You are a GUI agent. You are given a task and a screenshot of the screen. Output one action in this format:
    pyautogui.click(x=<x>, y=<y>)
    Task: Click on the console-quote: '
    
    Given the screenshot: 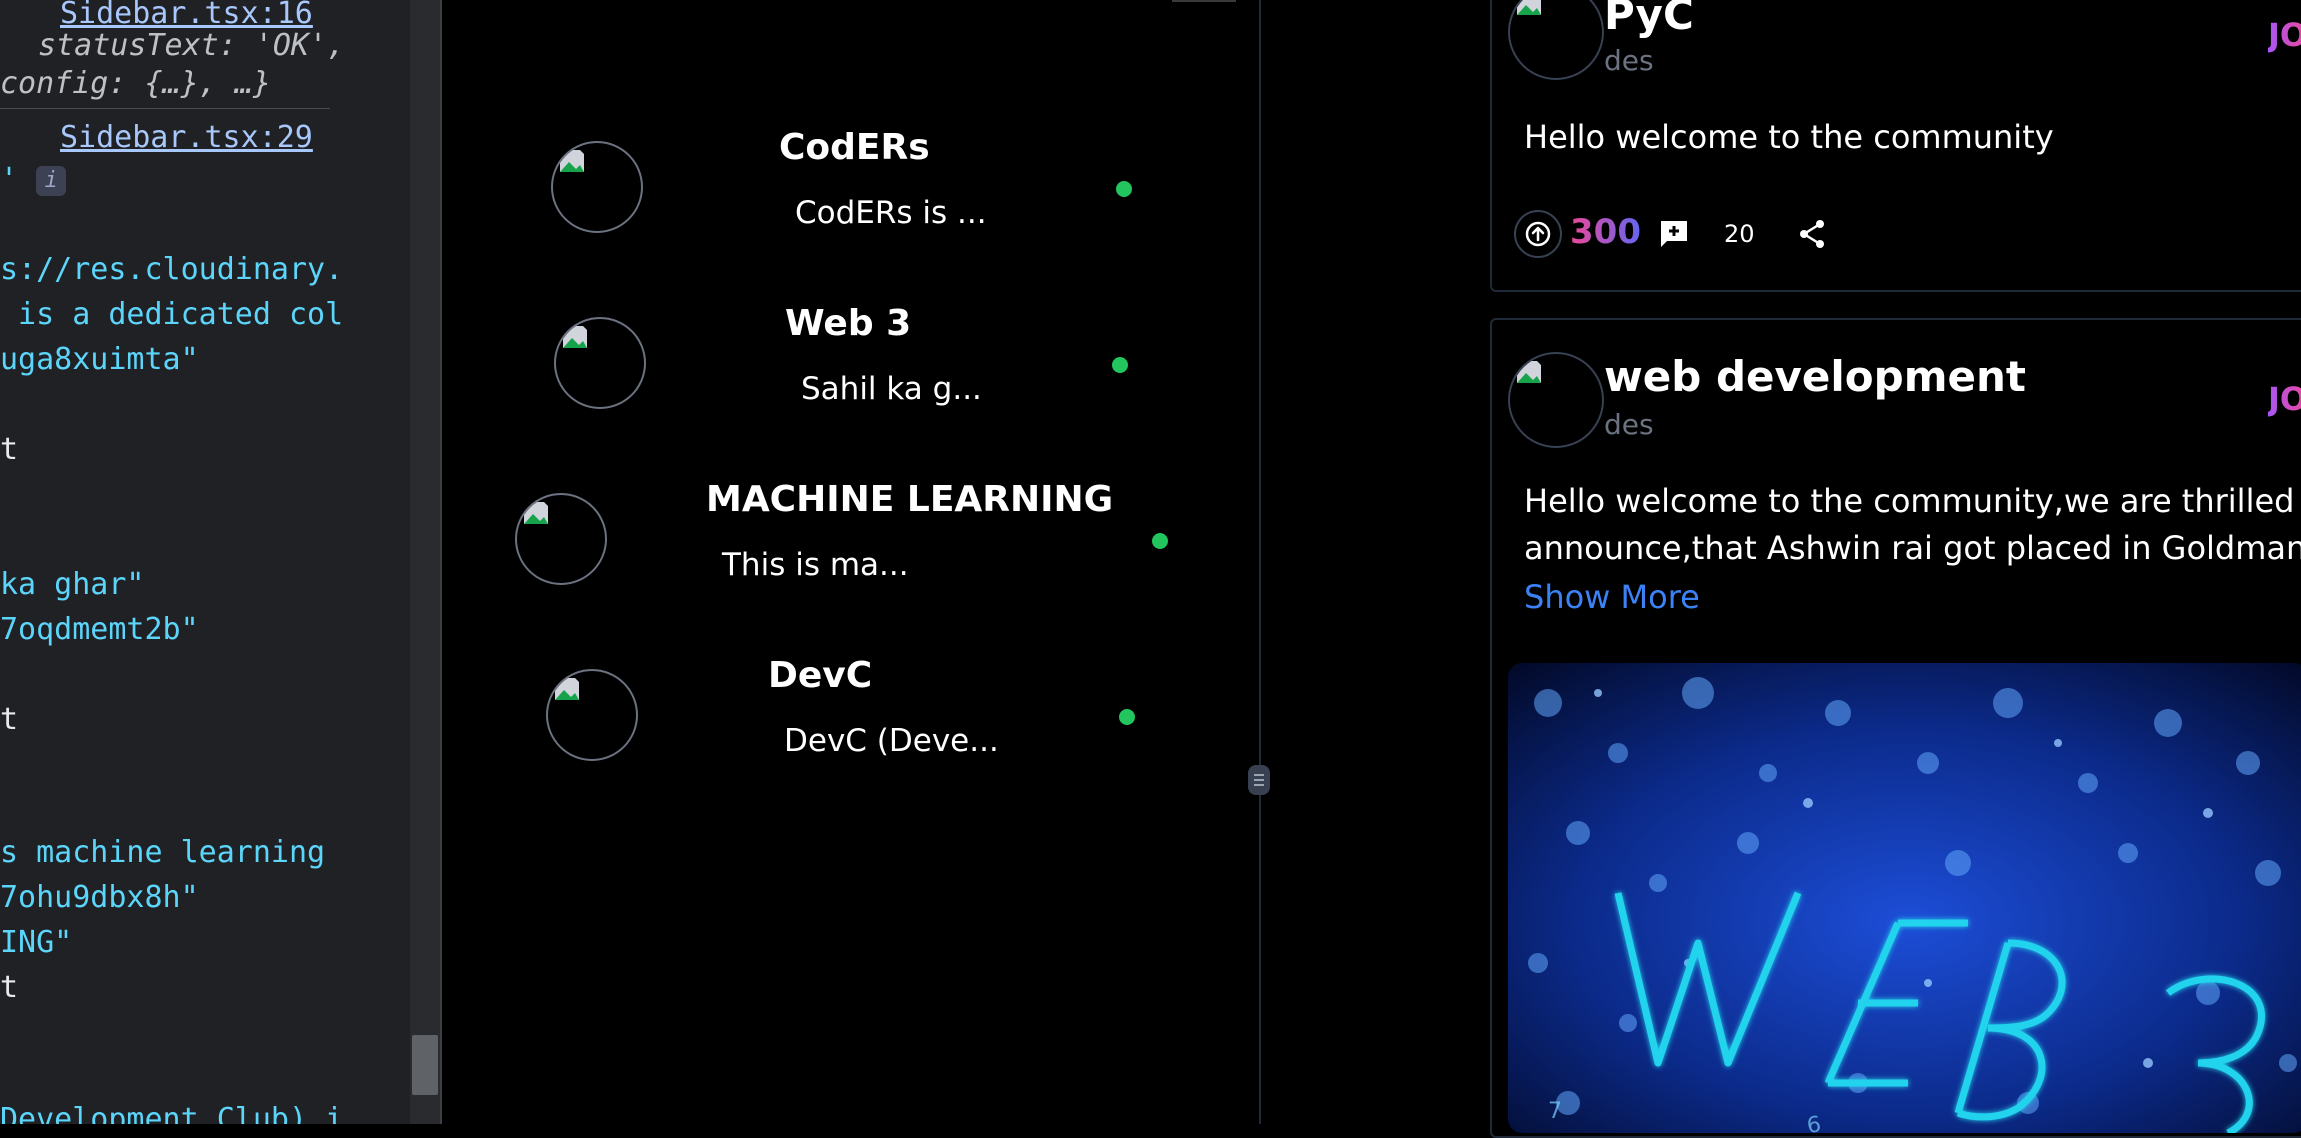 What is the action you would take?
    pyautogui.click(x=9, y=179)
    